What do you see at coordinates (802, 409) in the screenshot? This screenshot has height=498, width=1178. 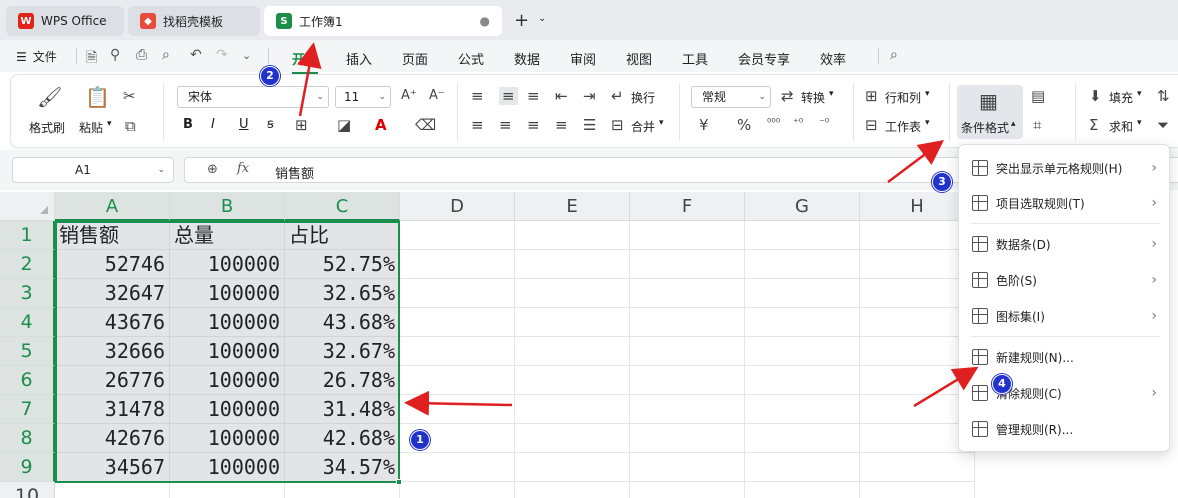 I see `cell-g7` at bounding box center [802, 409].